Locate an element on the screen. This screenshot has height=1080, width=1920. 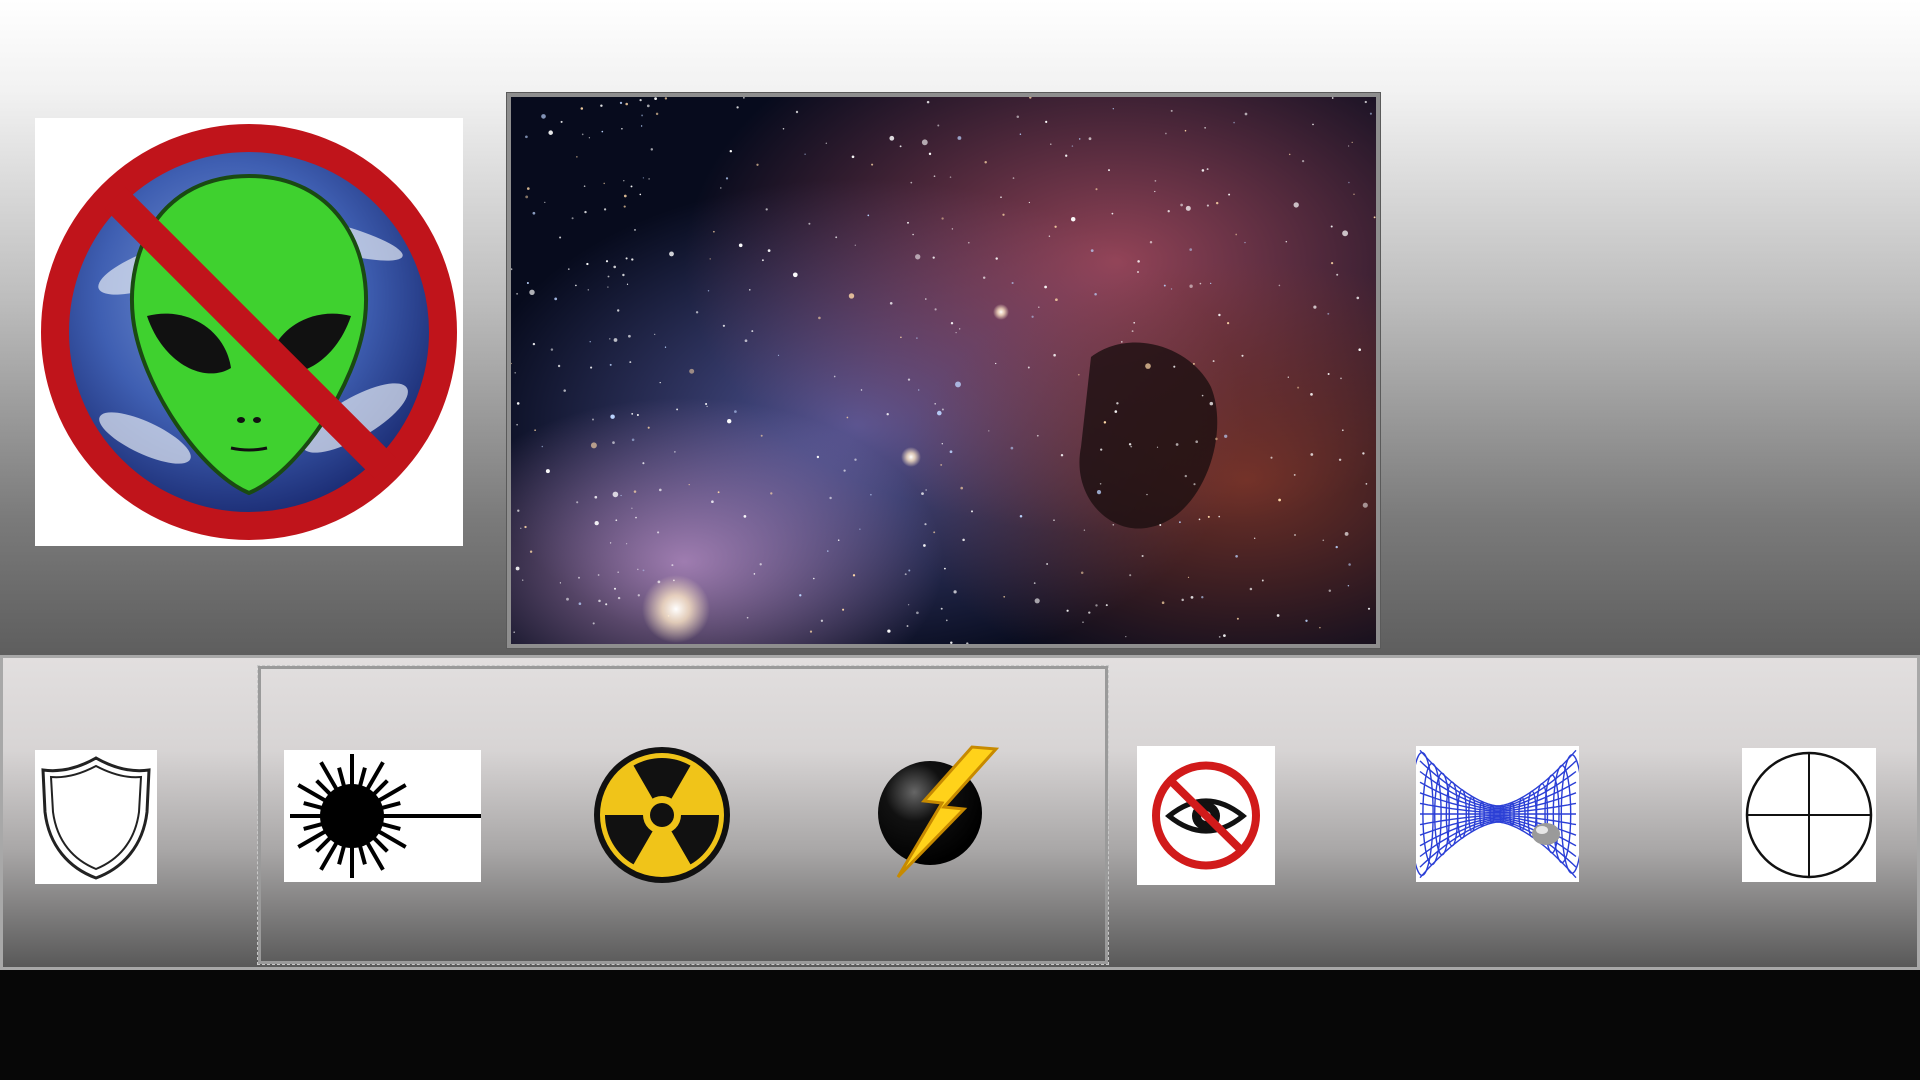
no-eye-icon is located at coordinates (1206, 815).